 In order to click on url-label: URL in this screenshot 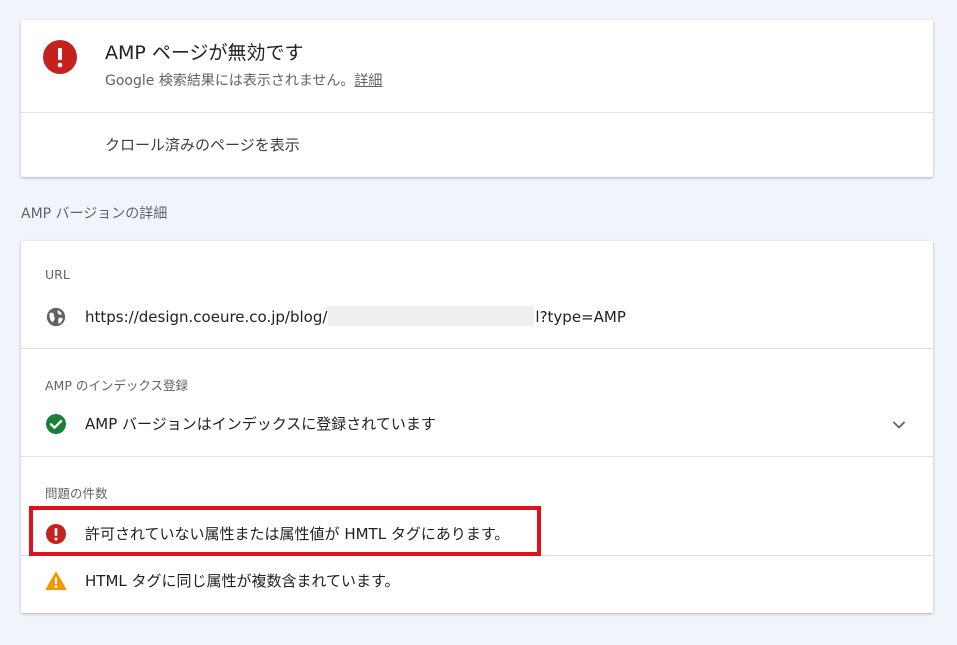, I will do `click(57, 274)`.